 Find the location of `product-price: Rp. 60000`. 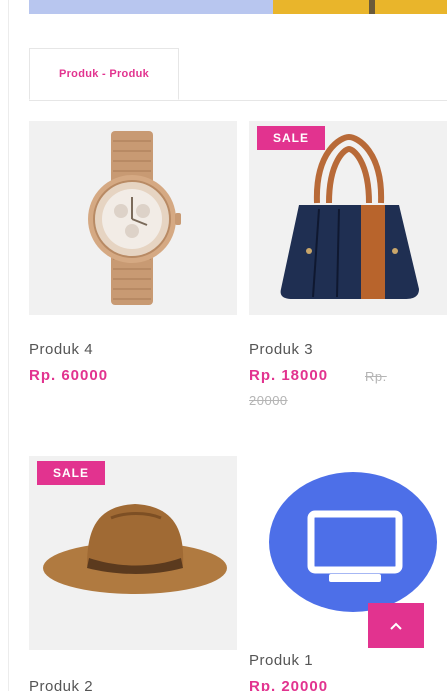

product-price: Rp. 60000 is located at coordinates (69, 375).